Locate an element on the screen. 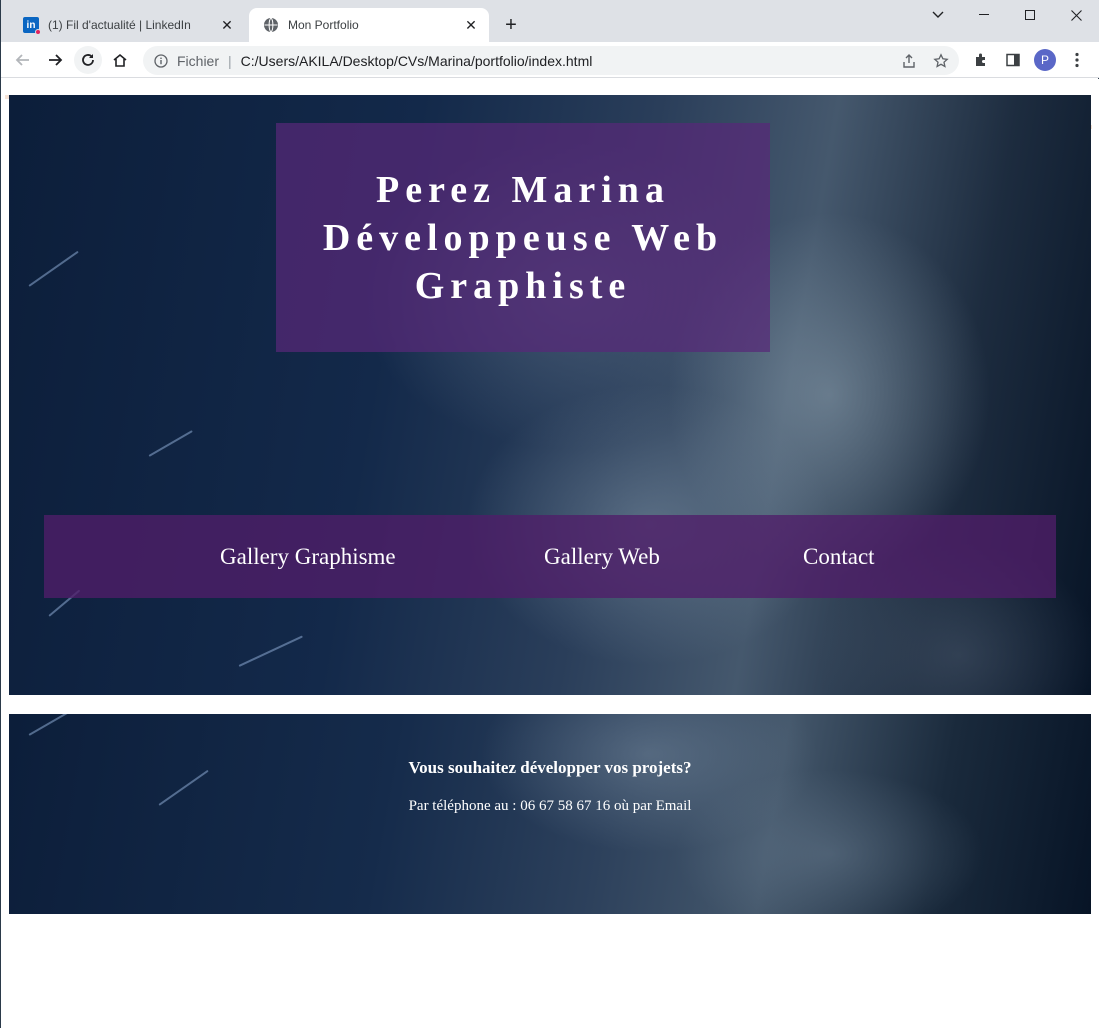 This screenshot has width=1099, height=1028. tab-title: (1) Fil d'actualité | LinkedIn is located at coordinates (119, 25).